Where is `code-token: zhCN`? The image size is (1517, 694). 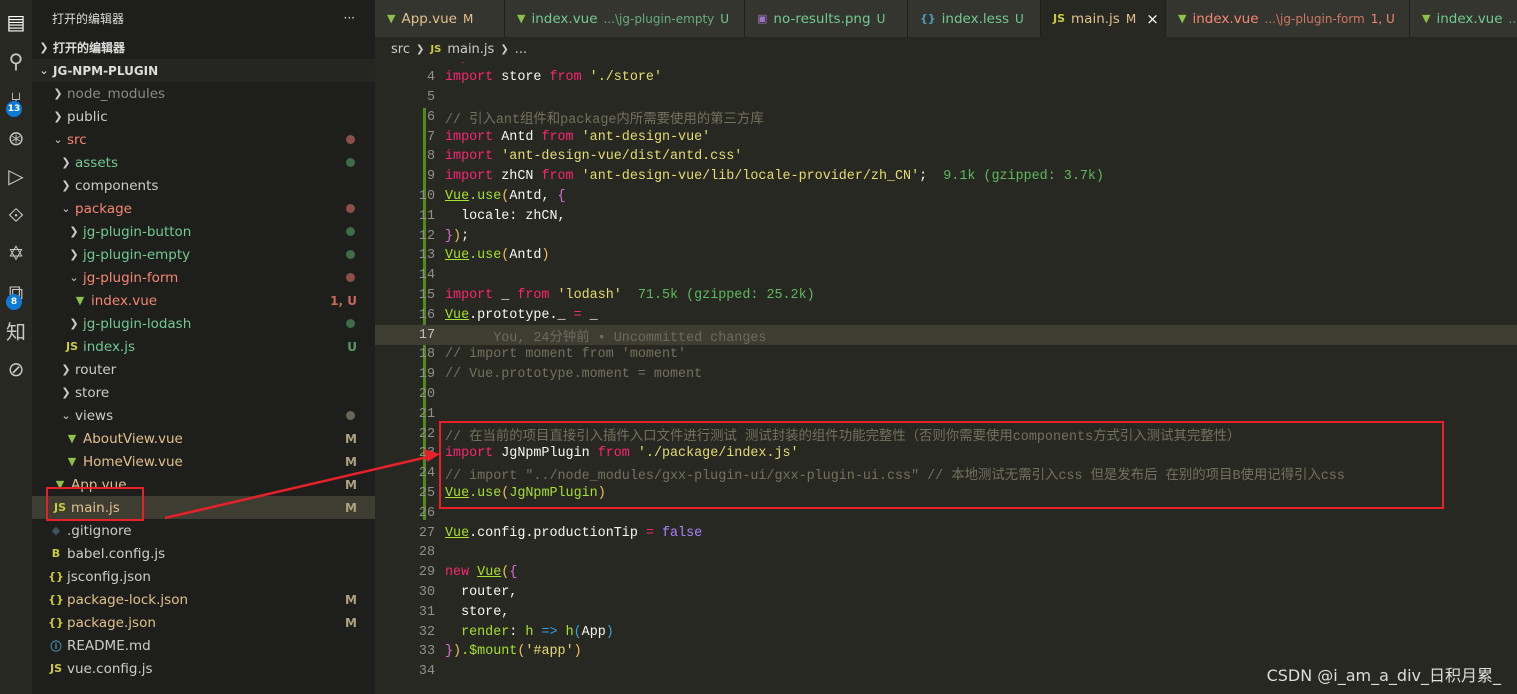 code-token: zhCN is located at coordinates (521, 177).